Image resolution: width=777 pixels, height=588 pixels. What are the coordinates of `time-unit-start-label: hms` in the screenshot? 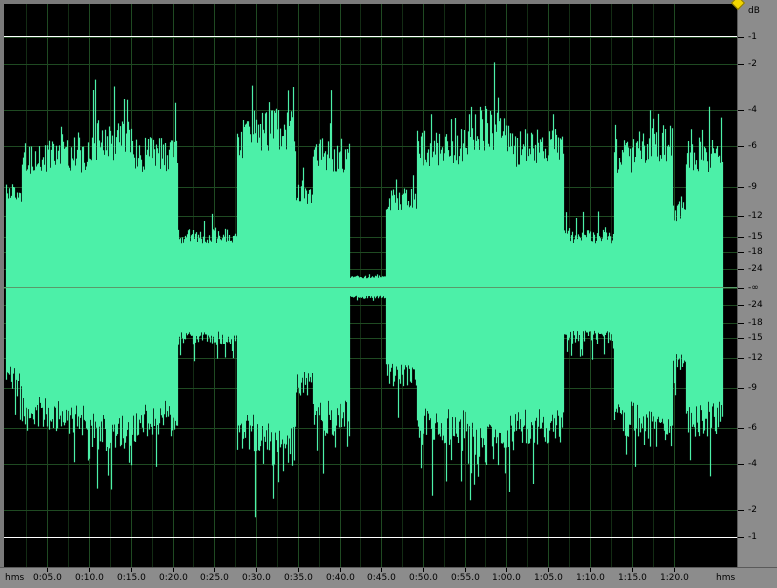 It's located at (15, 578).